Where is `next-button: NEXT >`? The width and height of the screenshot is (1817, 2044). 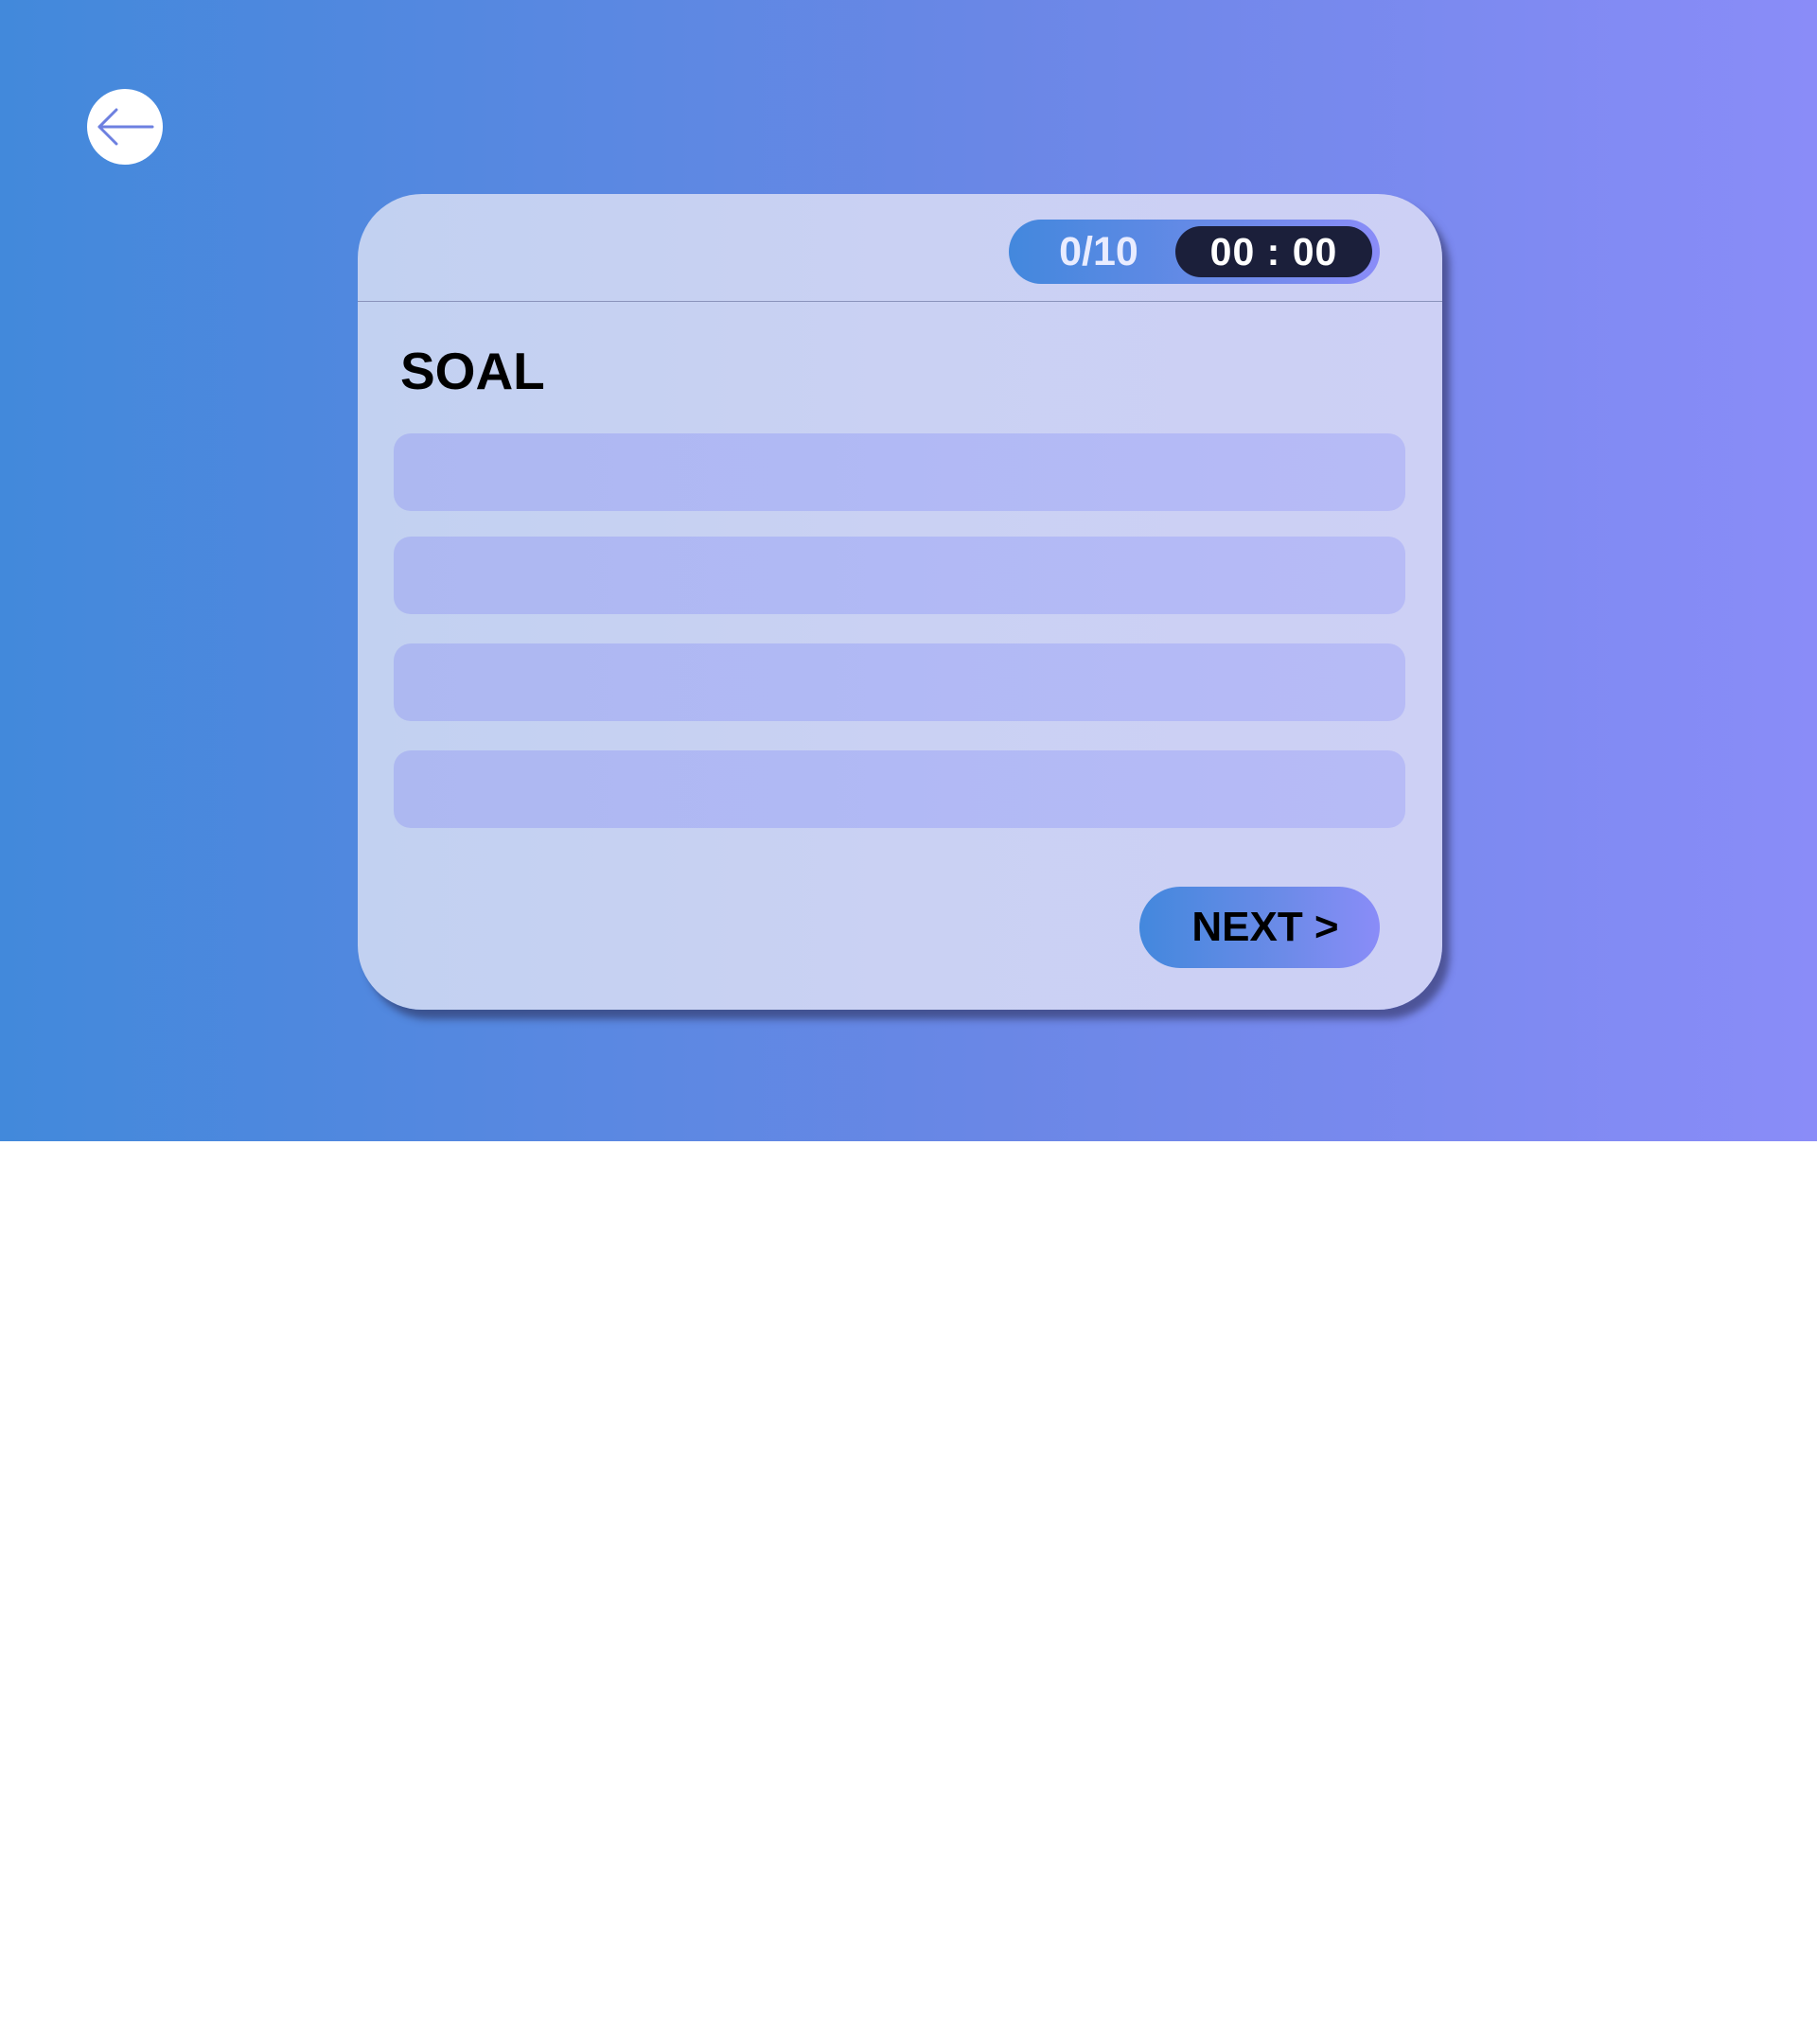 next-button: NEXT > is located at coordinates (1259, 927).